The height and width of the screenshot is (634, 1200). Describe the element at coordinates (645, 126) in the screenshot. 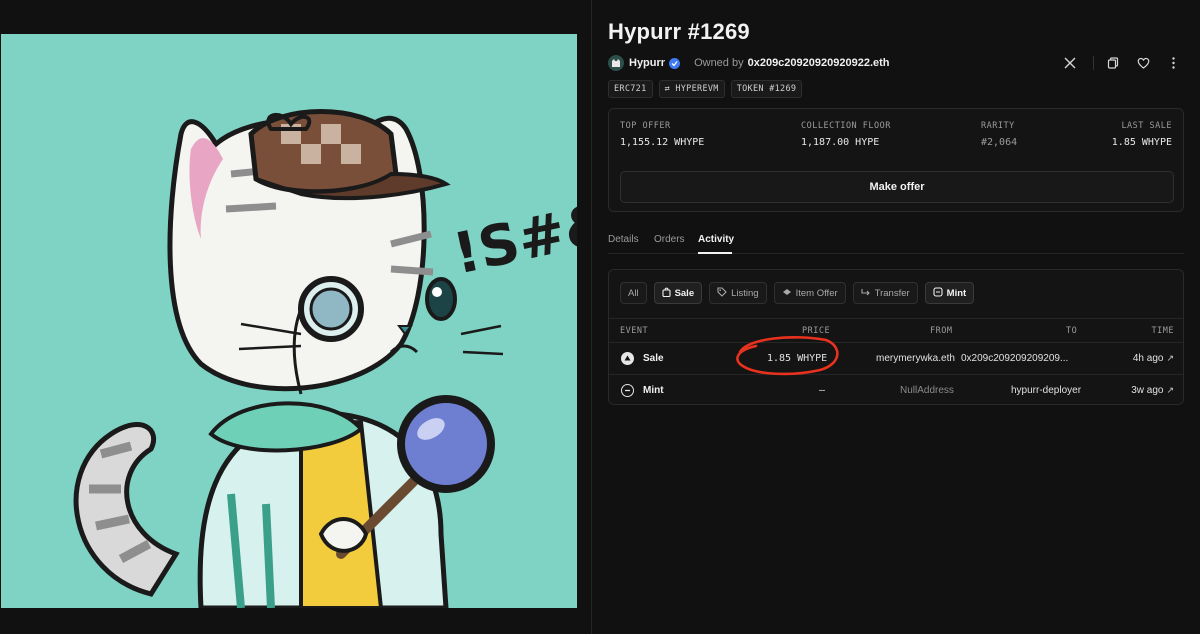

I see `stat-label: TOP OFFER` at that location.